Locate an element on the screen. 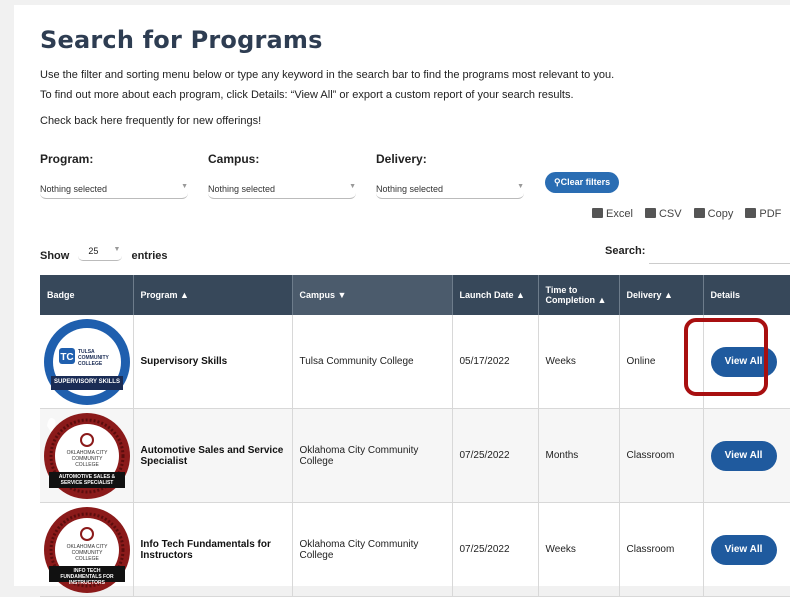 Image resolution: width=790 pixels, height=597 pixels. copy-icon is located at coordinates (699, 213).